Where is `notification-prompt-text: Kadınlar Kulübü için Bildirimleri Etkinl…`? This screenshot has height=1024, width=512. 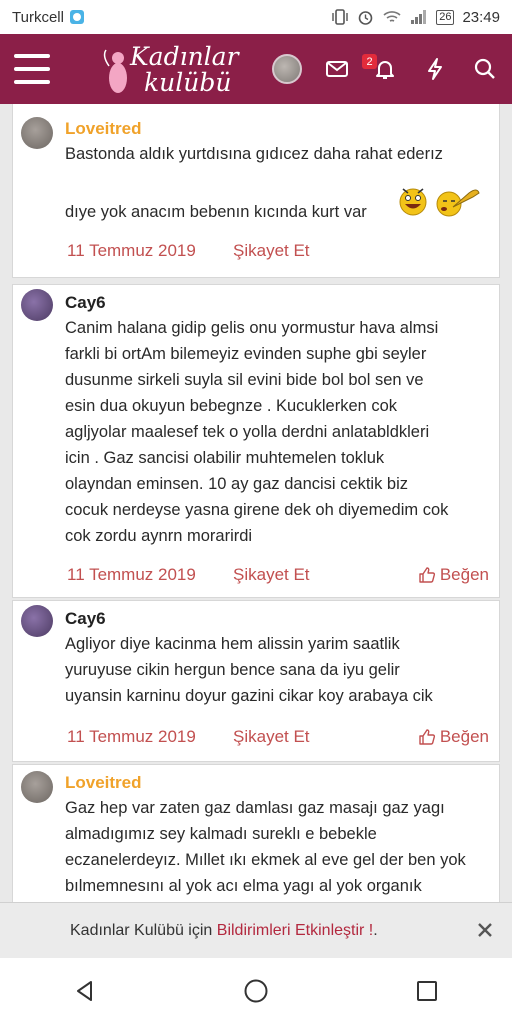
notification-prompt-text: Kadınlar Kulübü için Bildirimleri Etkinl… is located at coordinates (224, 930).